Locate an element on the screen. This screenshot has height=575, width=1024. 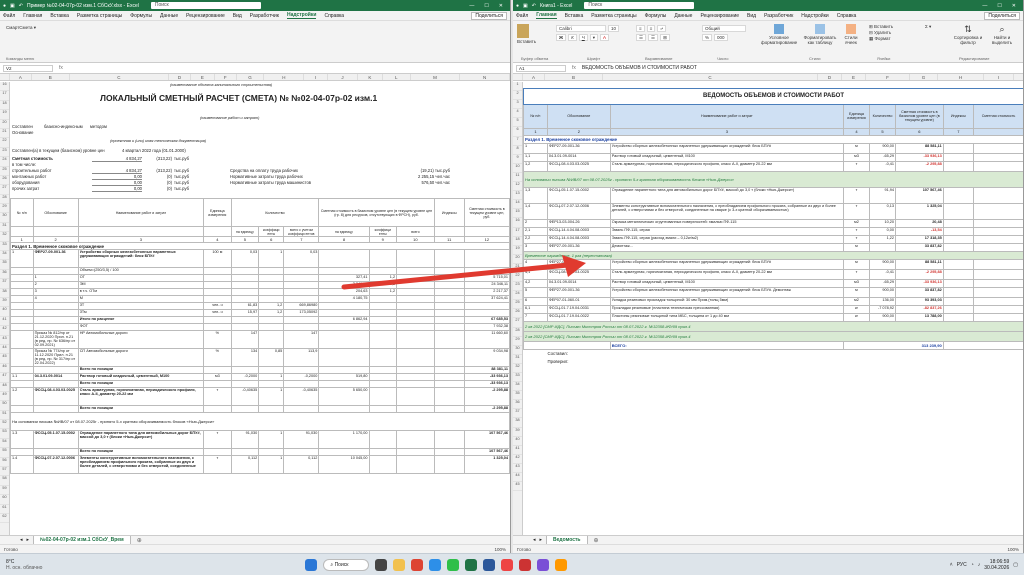
weather-widget: 8°C Н. осн. облачно is located at coordinates (24, 565).